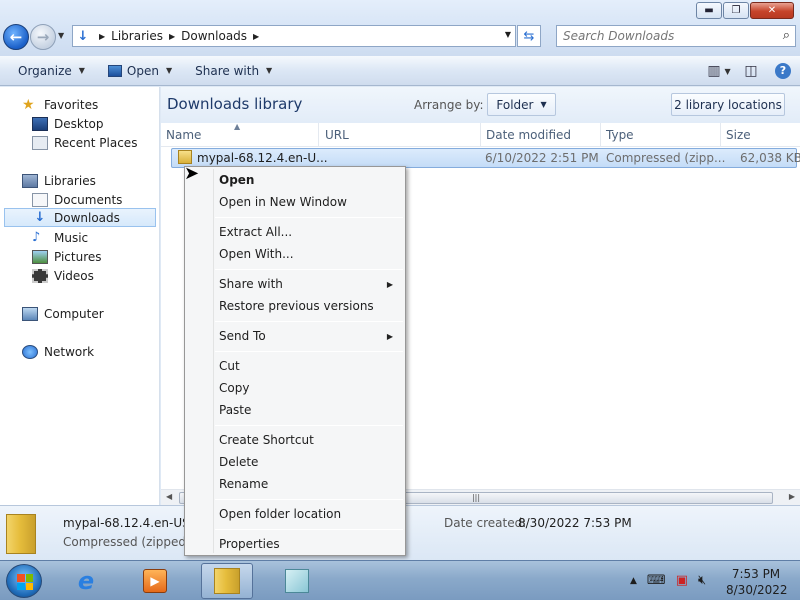 The height and width of the screenshot is (600, 800). I want to click on recent-pages-dropdown-icon: ▼, so click(61, 35).